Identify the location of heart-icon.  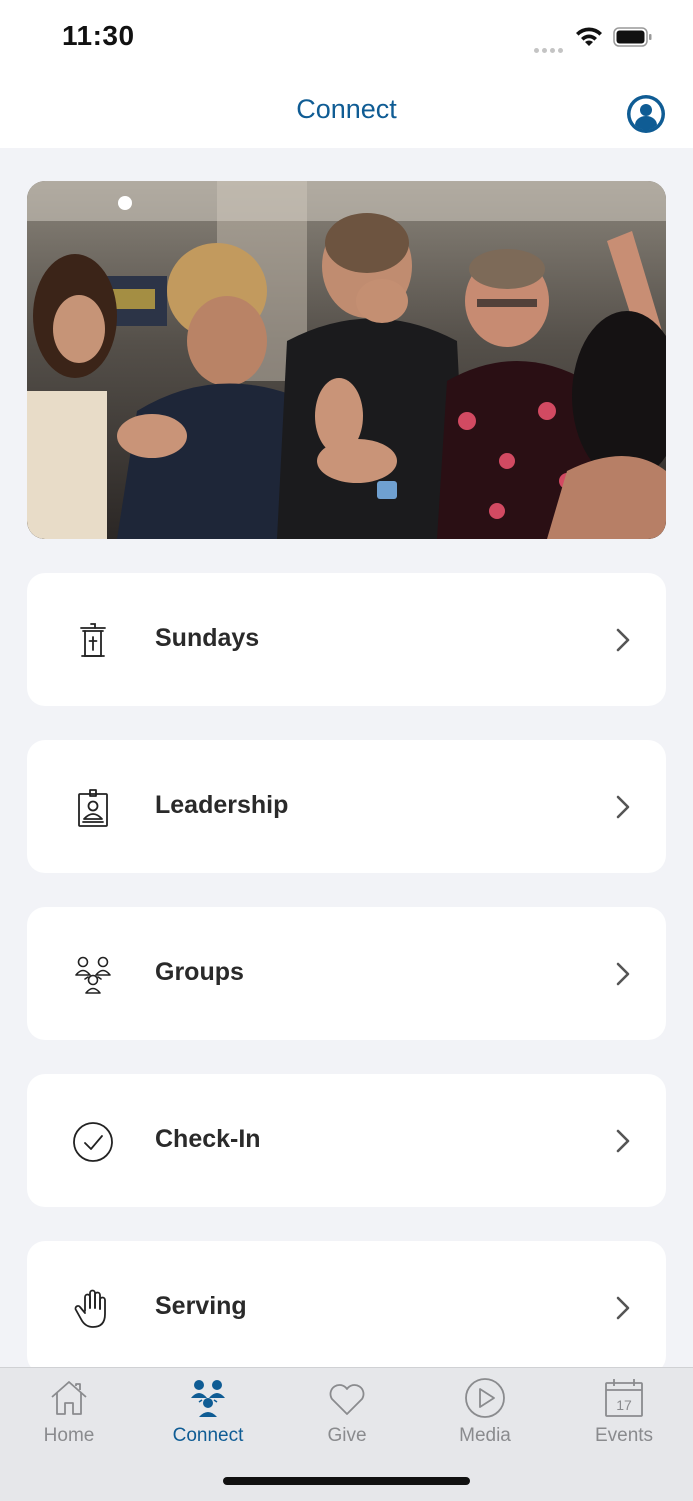
(347, 1399).